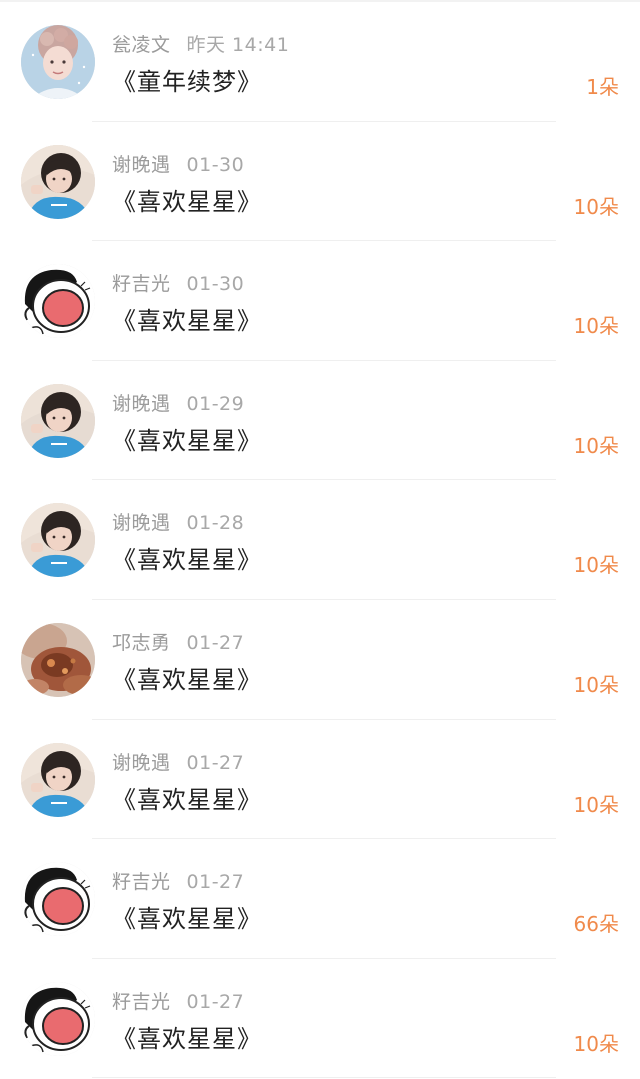 This screenshot has height=1079, width=640. What do you see at coordinates (320, 182) in the screenshot?
I see `list-item: 谢晚遇 01-30 《喜欢星星》 10朵` at bounding box center [320, 182].